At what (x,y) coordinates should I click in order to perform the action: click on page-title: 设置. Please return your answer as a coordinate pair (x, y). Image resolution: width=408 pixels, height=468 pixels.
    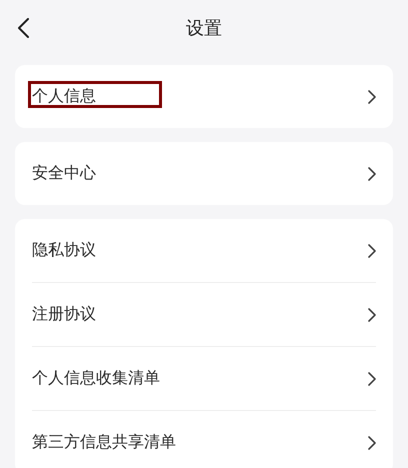
    Looking at the image, I should click on (204, 28).